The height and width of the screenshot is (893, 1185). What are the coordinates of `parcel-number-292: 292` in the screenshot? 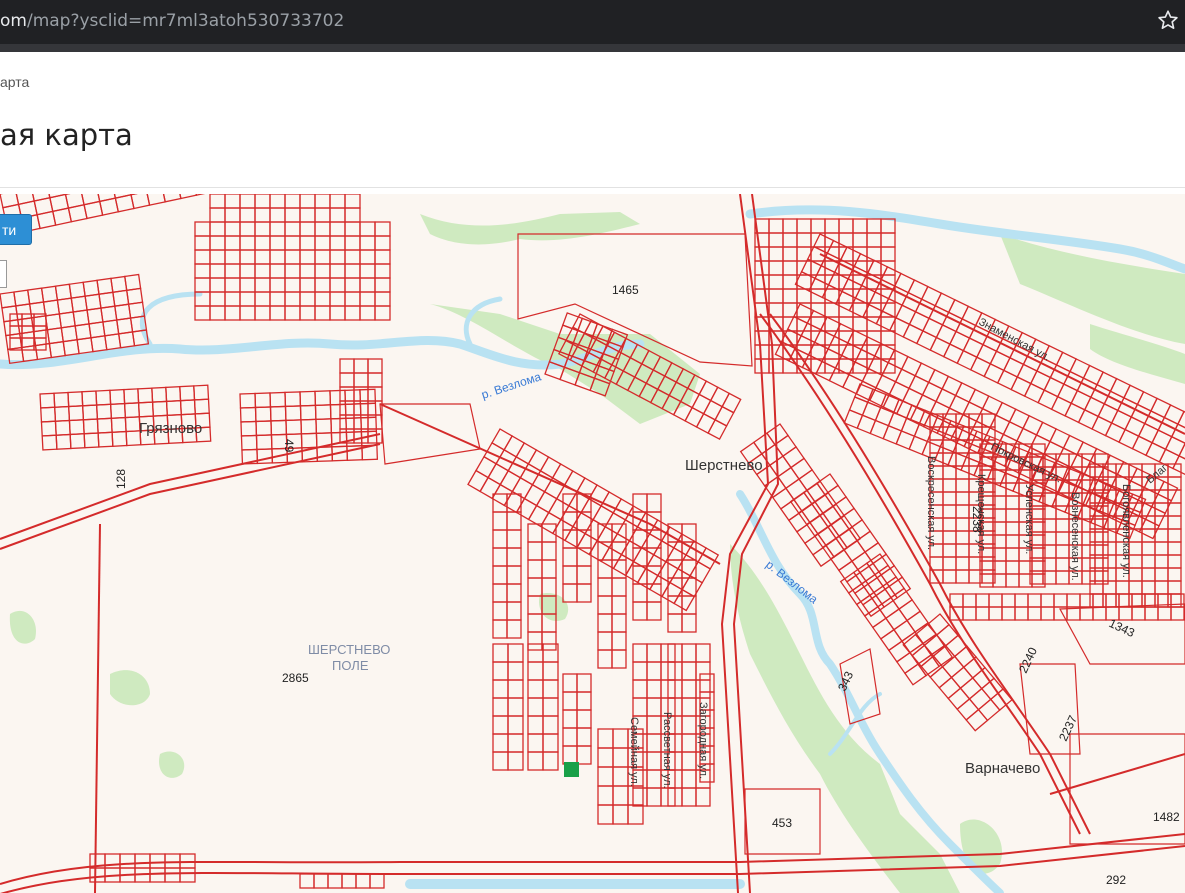 It's located at (1116, 880).